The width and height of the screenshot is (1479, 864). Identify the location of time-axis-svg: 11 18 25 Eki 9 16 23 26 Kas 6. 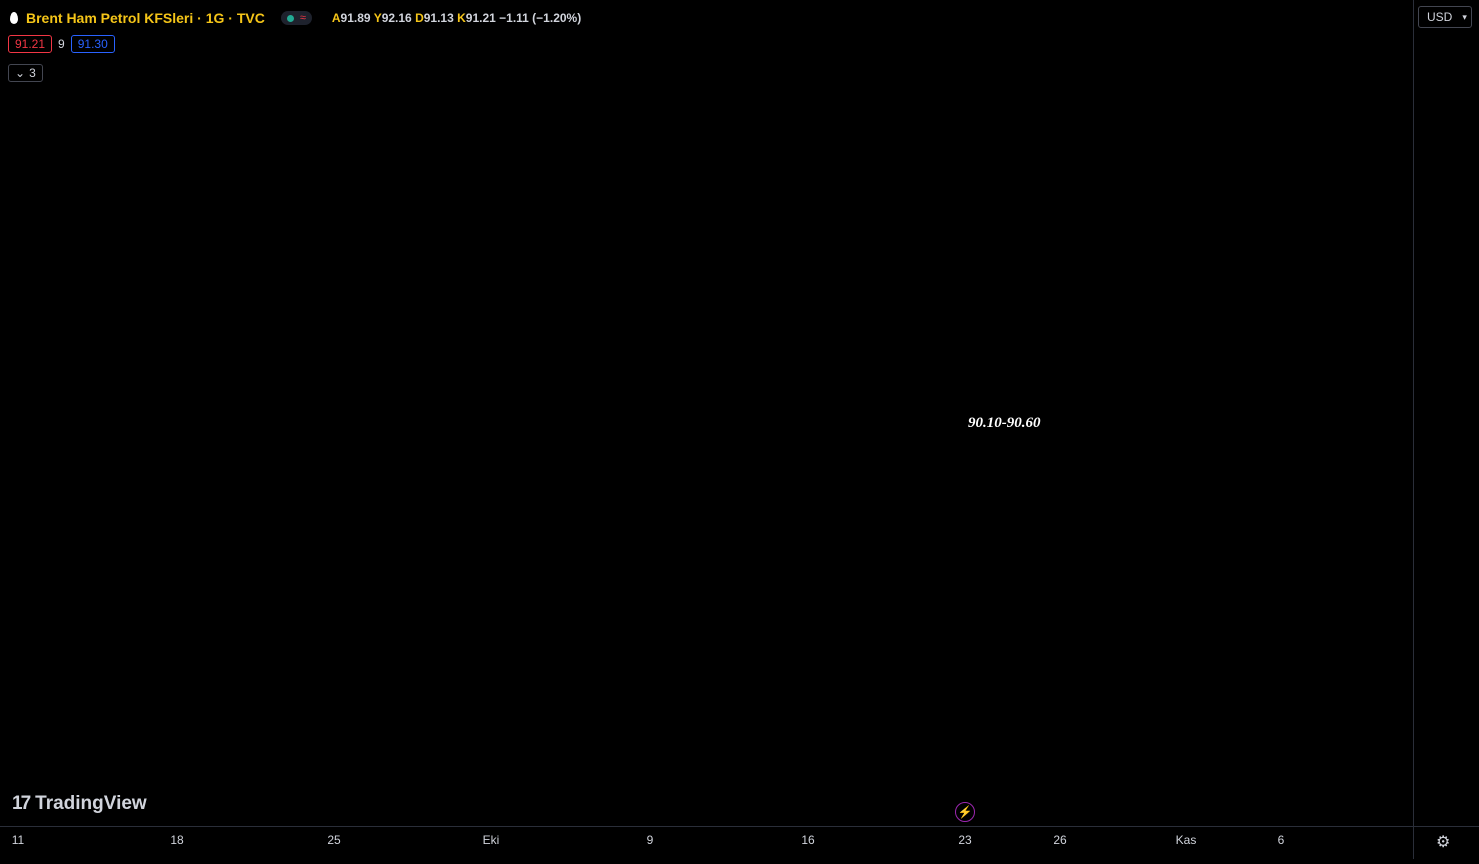
(648, 840).